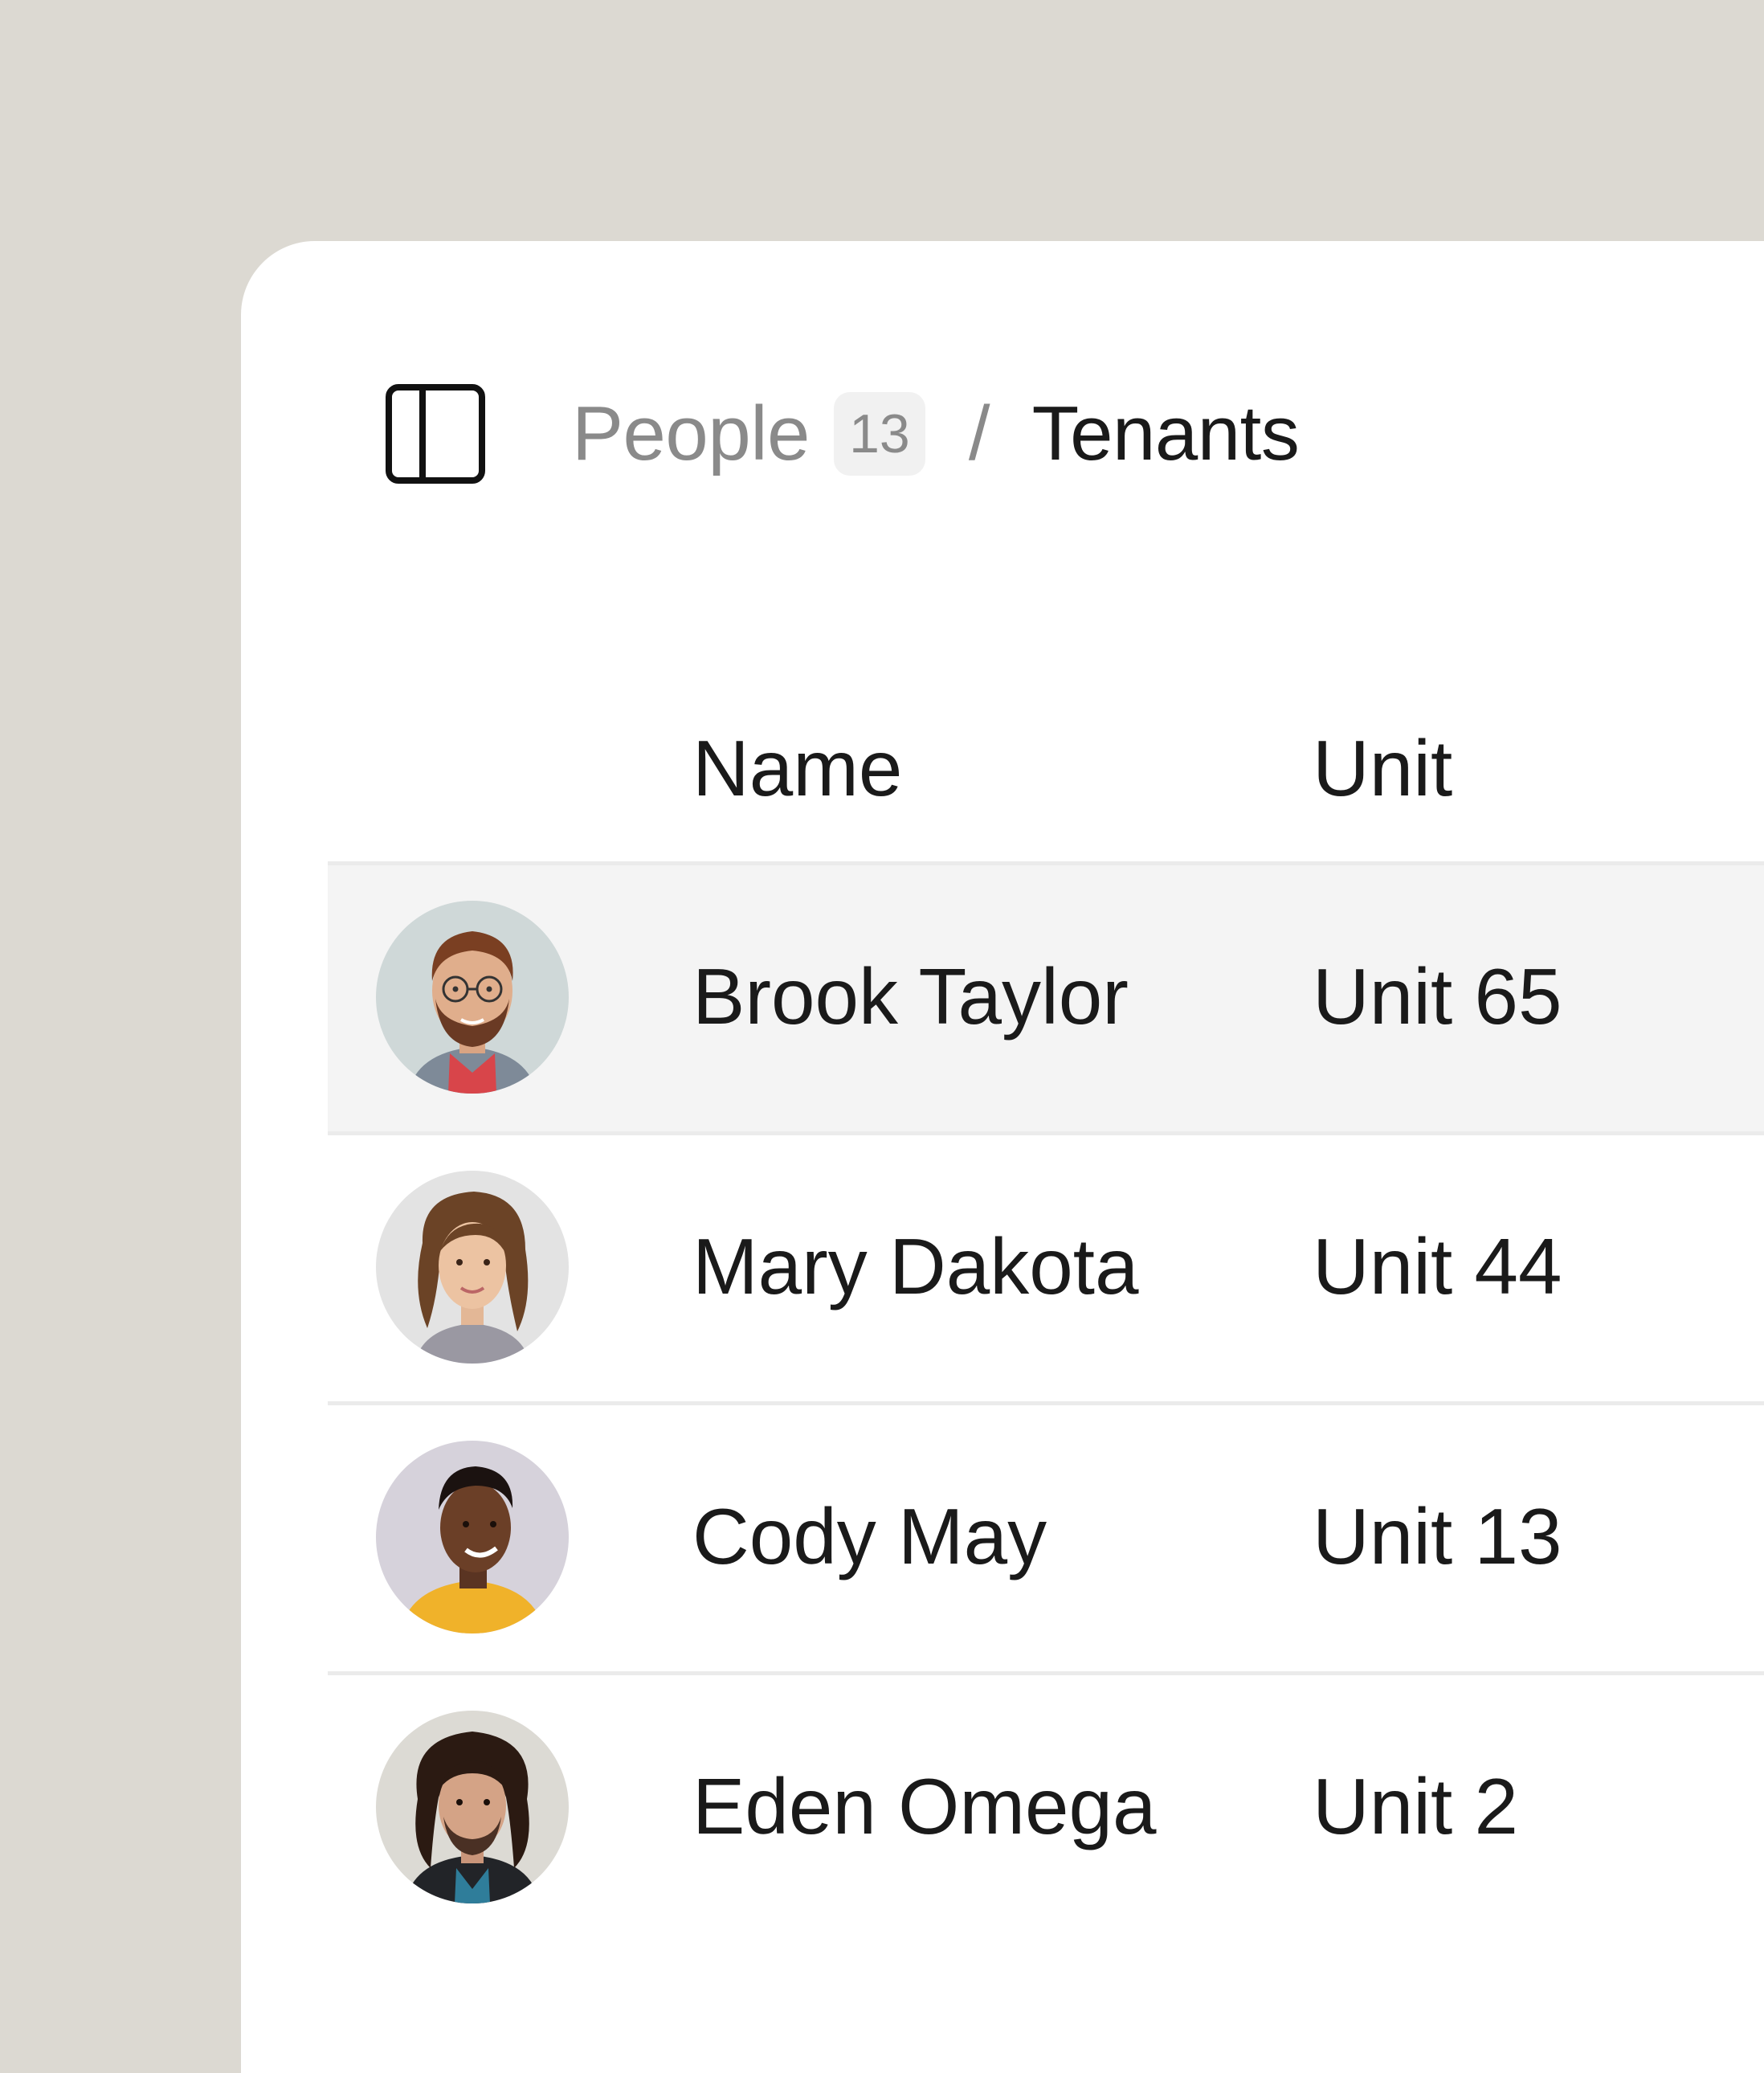 The height and width of the screenshot is (2073, 1764). I want to click on tenant-unit: Unit 65, so click(1437, 996).